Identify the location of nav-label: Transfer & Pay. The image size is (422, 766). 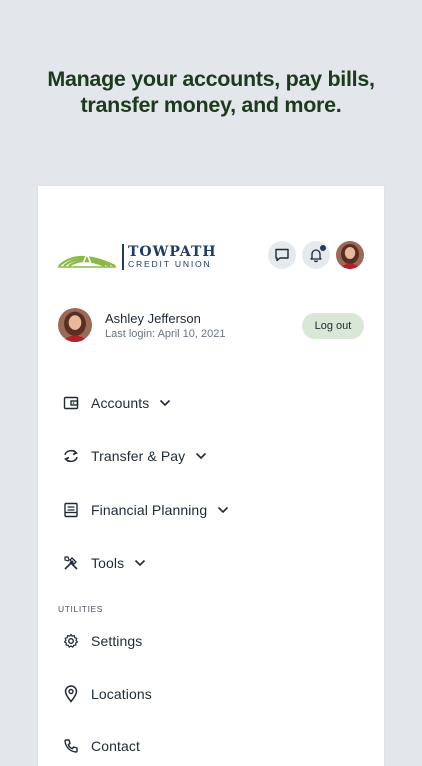
(138, 456).